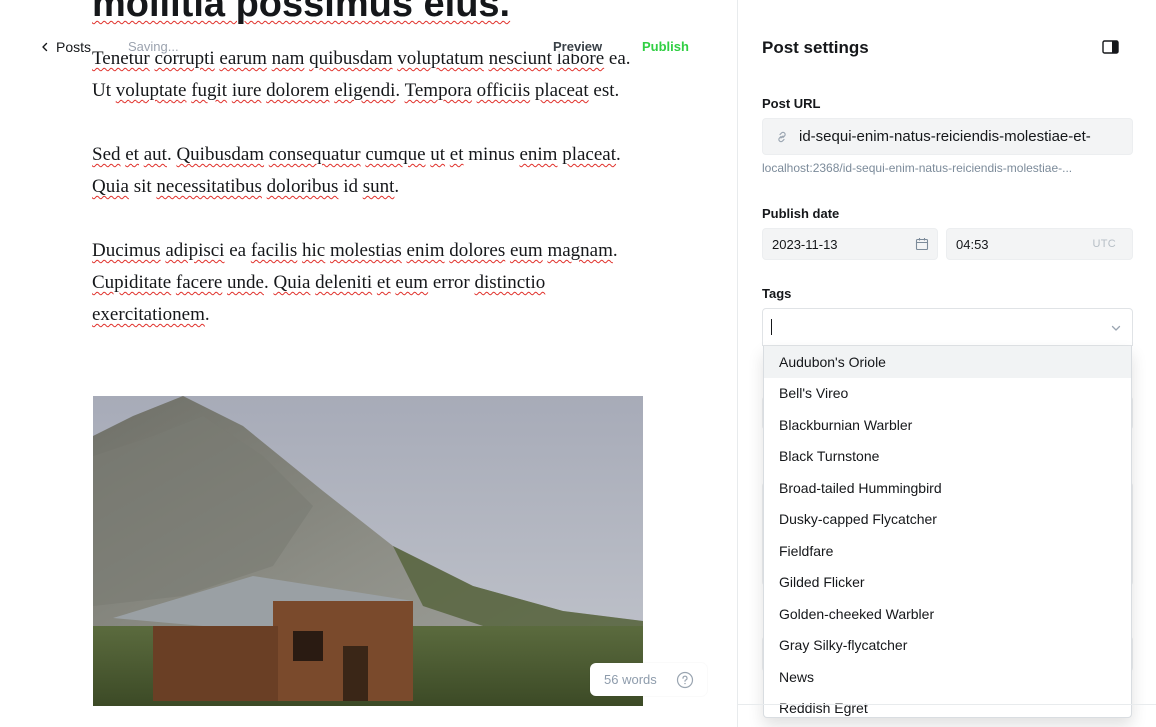  I want to click on publish-date-label: Publish date, so click(801, 213).